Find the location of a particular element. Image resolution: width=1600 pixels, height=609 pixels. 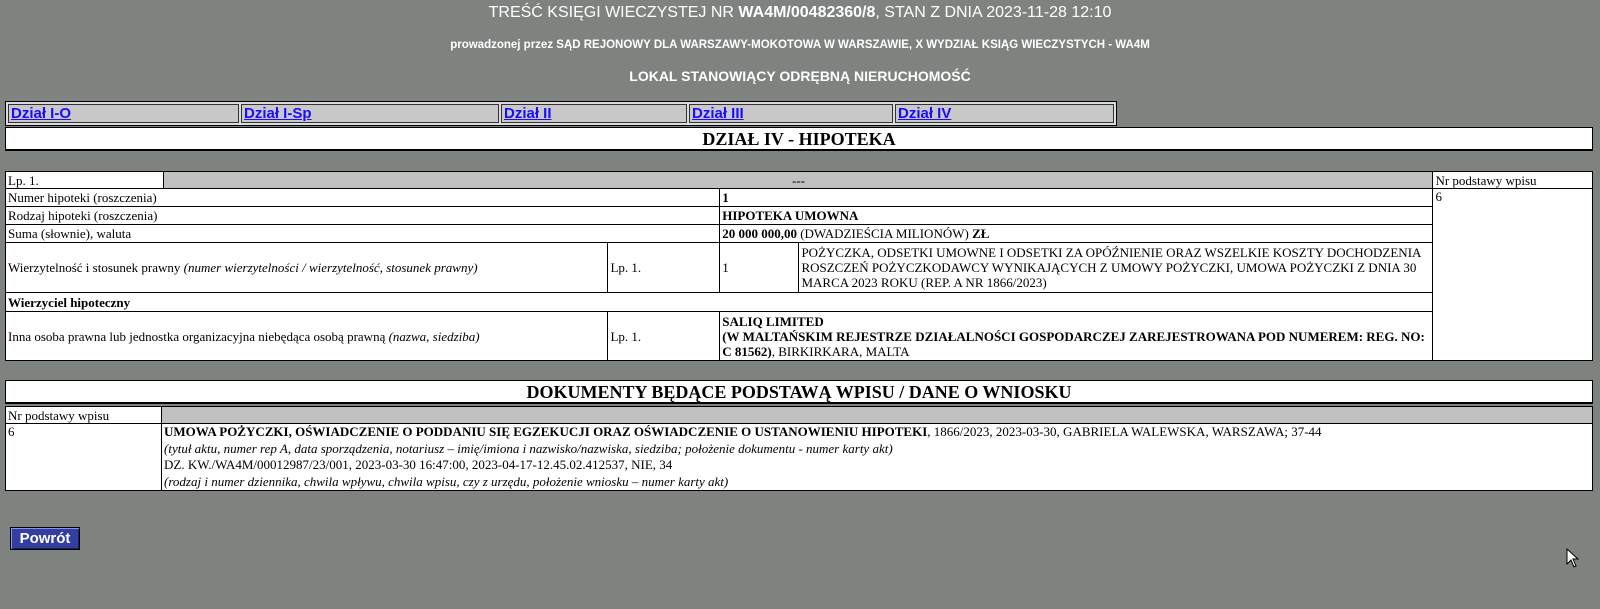

table-row: Wierzyciel hipoteczny is located at coordinates (798, 302).